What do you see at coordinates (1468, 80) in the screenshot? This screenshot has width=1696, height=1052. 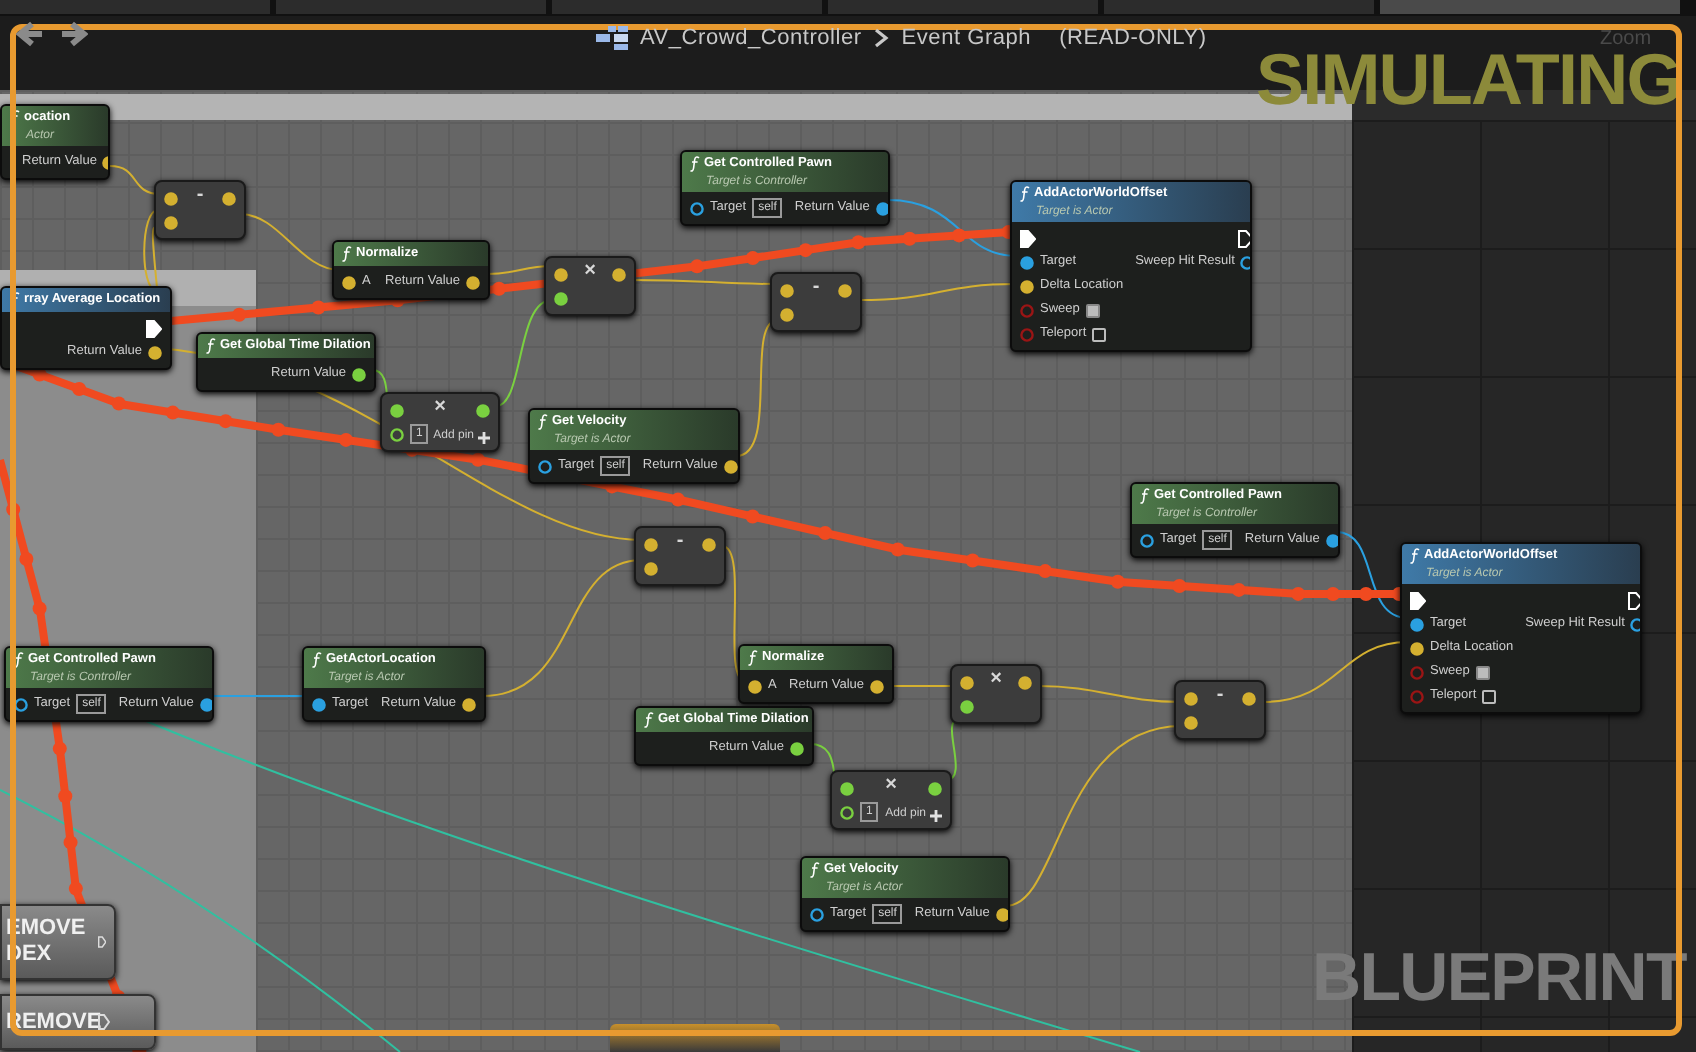 I see `simulating-overlay: SIMULATING` at bounding box center [1468, 80].